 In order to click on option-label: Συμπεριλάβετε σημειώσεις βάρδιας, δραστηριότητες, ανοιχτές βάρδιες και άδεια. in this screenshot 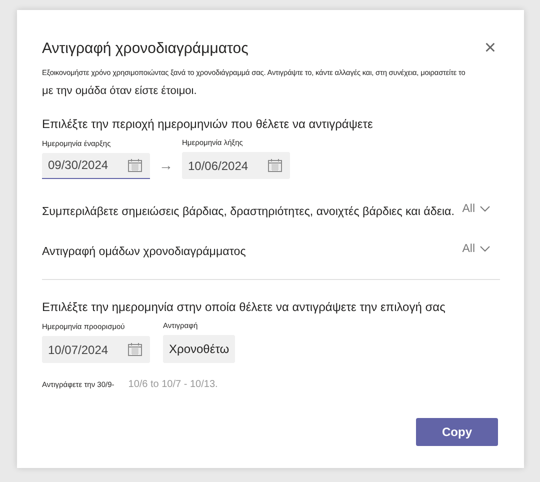, I will do `click(248, 211)`.